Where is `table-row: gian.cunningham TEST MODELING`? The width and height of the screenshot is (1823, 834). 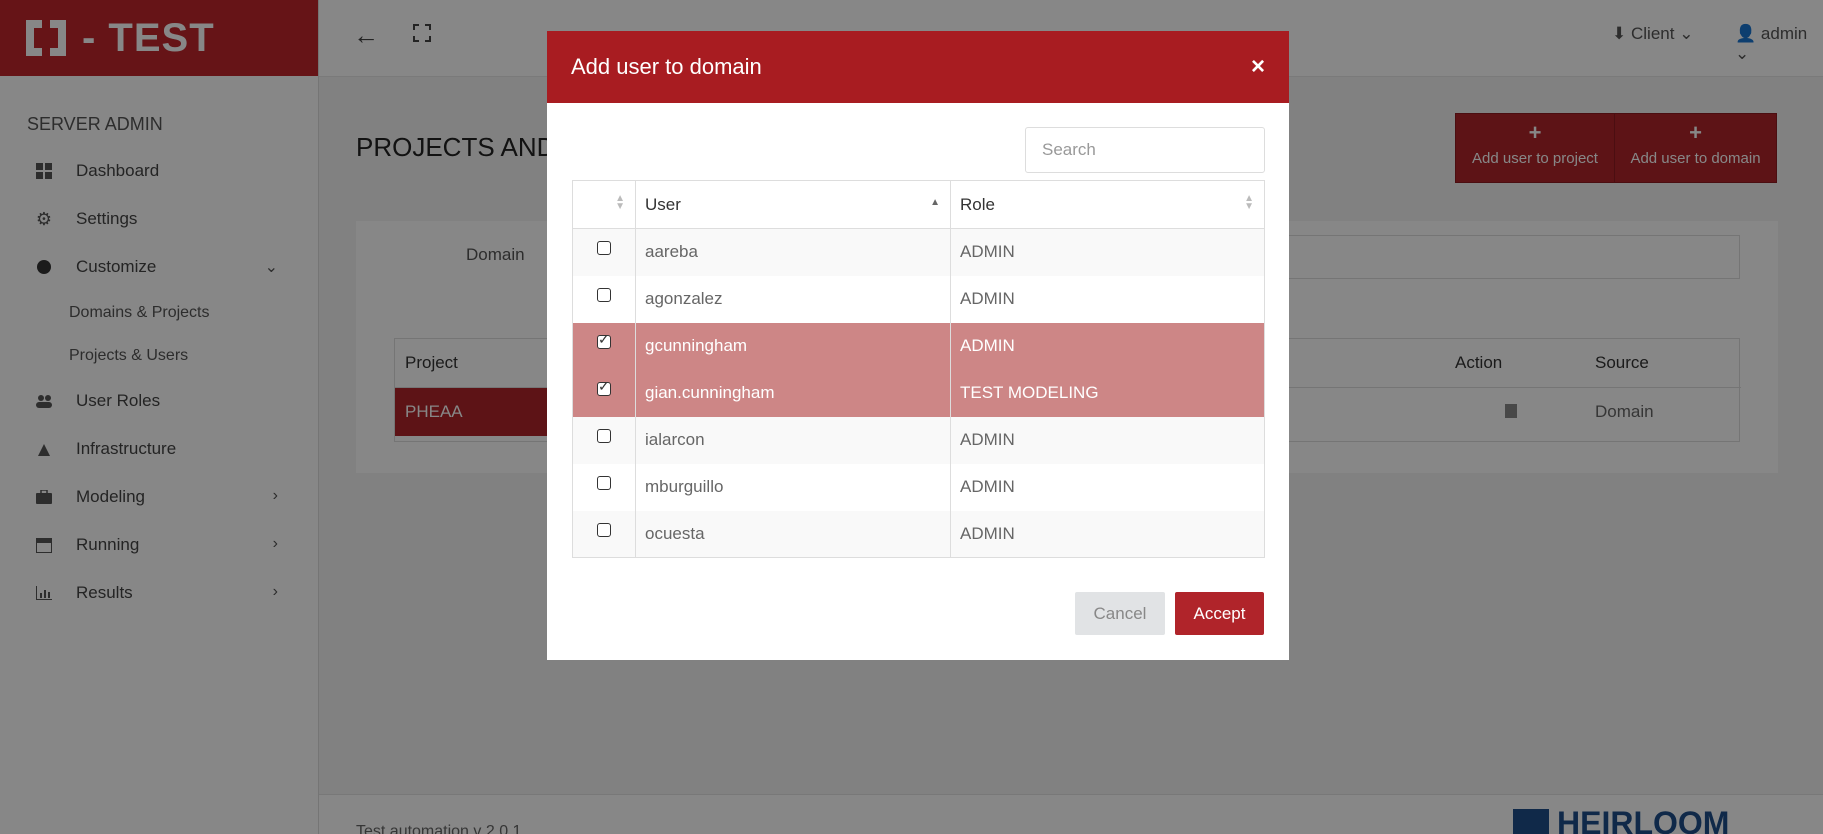 table-row: gian.cunningham TEST MODELING is located at coordinates (918, 393).